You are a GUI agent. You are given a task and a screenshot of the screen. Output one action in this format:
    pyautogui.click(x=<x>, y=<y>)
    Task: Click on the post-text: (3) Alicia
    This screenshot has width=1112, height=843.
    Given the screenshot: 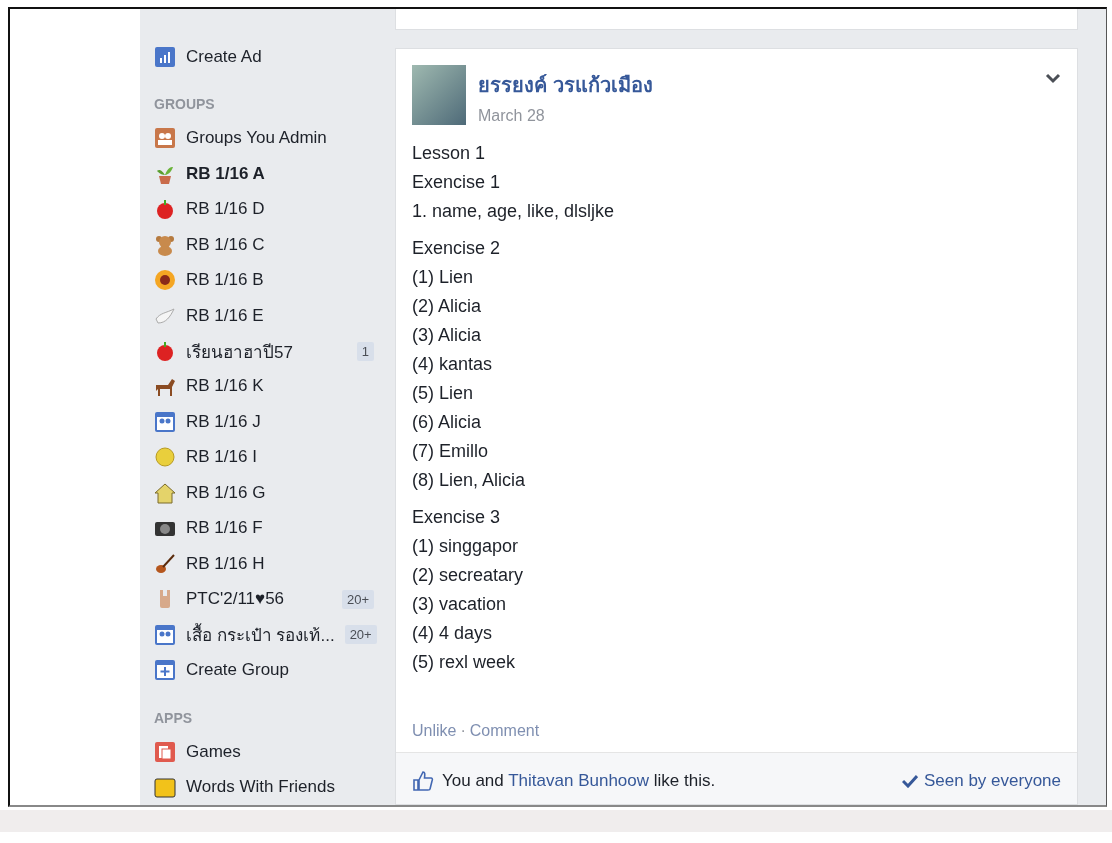 What is the action you would take?
    pyautogui.click(x=447, y=335)
    